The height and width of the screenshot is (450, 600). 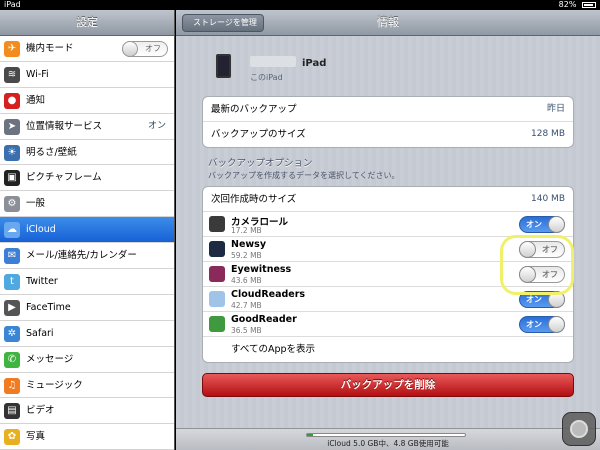 What do you see at coordinates (12, 230) in the screenshot?
I see `cloud-icon: ☁` at bounding box center [12, 230].